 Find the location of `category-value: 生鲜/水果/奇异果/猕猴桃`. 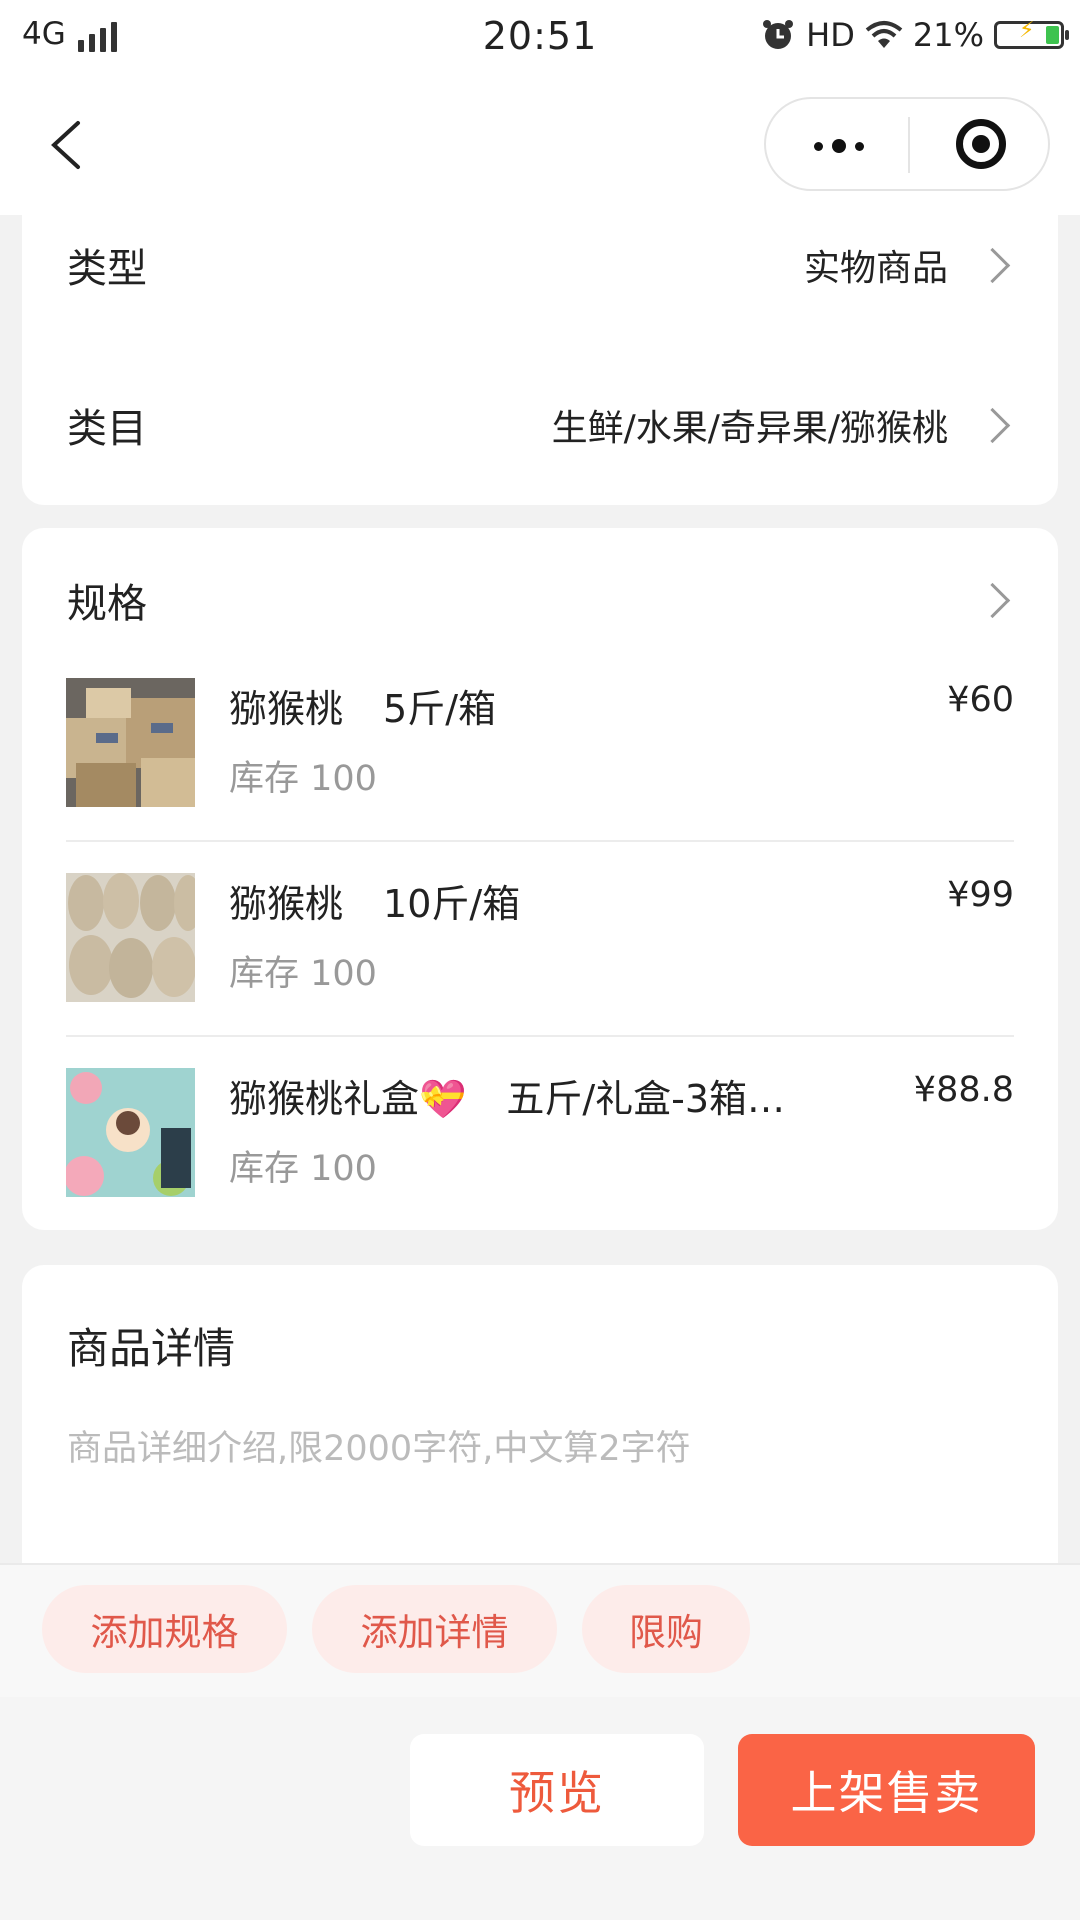

category-value: 生鲜/水果/奇异果/猕猴桃 is located at coordinates (749, 428).